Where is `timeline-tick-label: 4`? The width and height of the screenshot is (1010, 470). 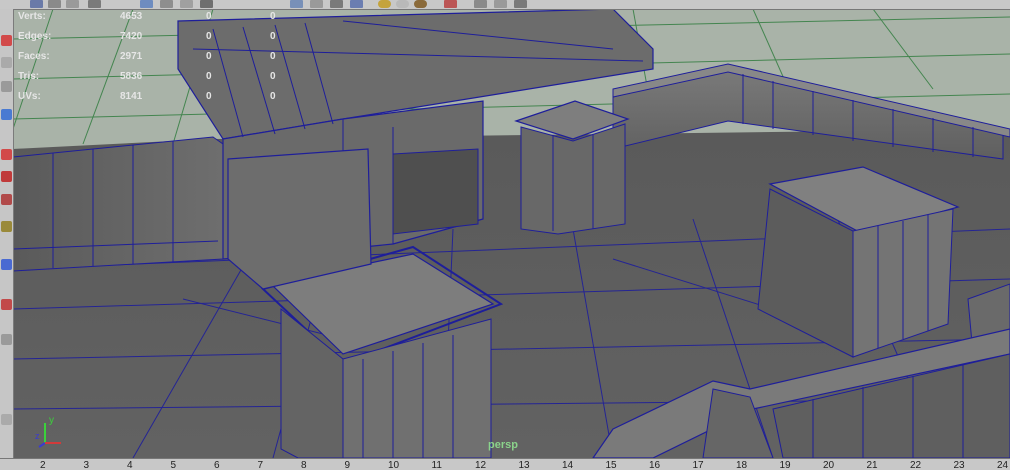
timeline-tick-label: 4 is located at coordinates (130, 465).